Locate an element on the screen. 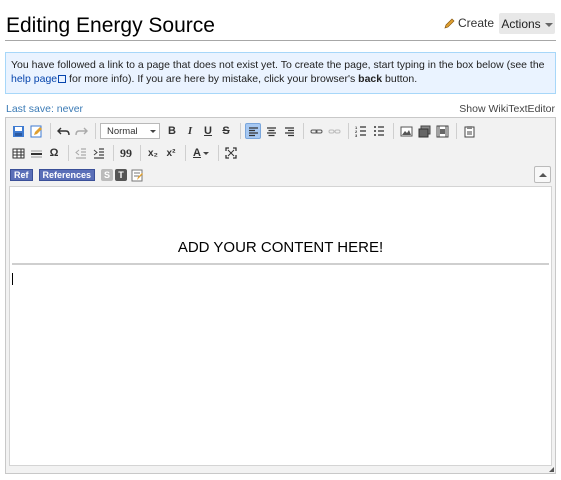 The height and width of the screenshot is (480, 561). save-button is located at coordinates (18, 131).